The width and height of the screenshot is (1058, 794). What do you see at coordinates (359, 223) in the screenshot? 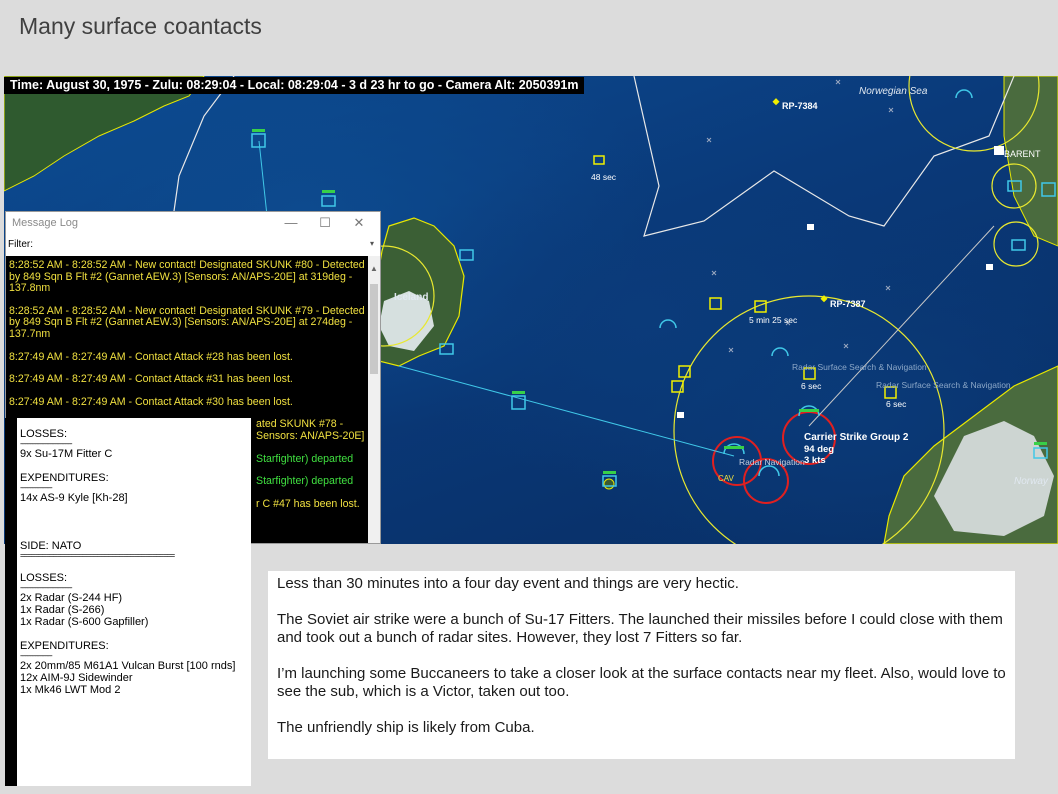
I see `close-icon: ✕` at bounding box center [359, 223].